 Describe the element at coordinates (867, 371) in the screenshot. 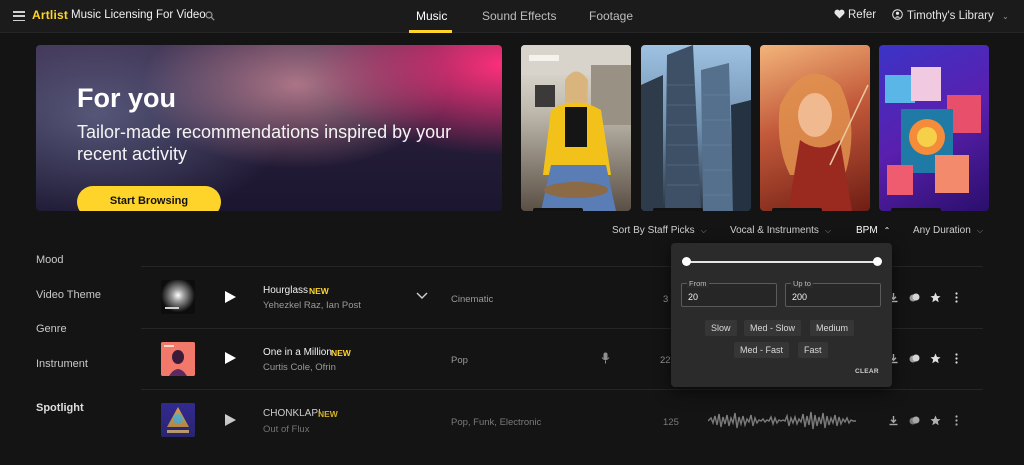

I see `bpm-clear-button: CLEAR` at that location.